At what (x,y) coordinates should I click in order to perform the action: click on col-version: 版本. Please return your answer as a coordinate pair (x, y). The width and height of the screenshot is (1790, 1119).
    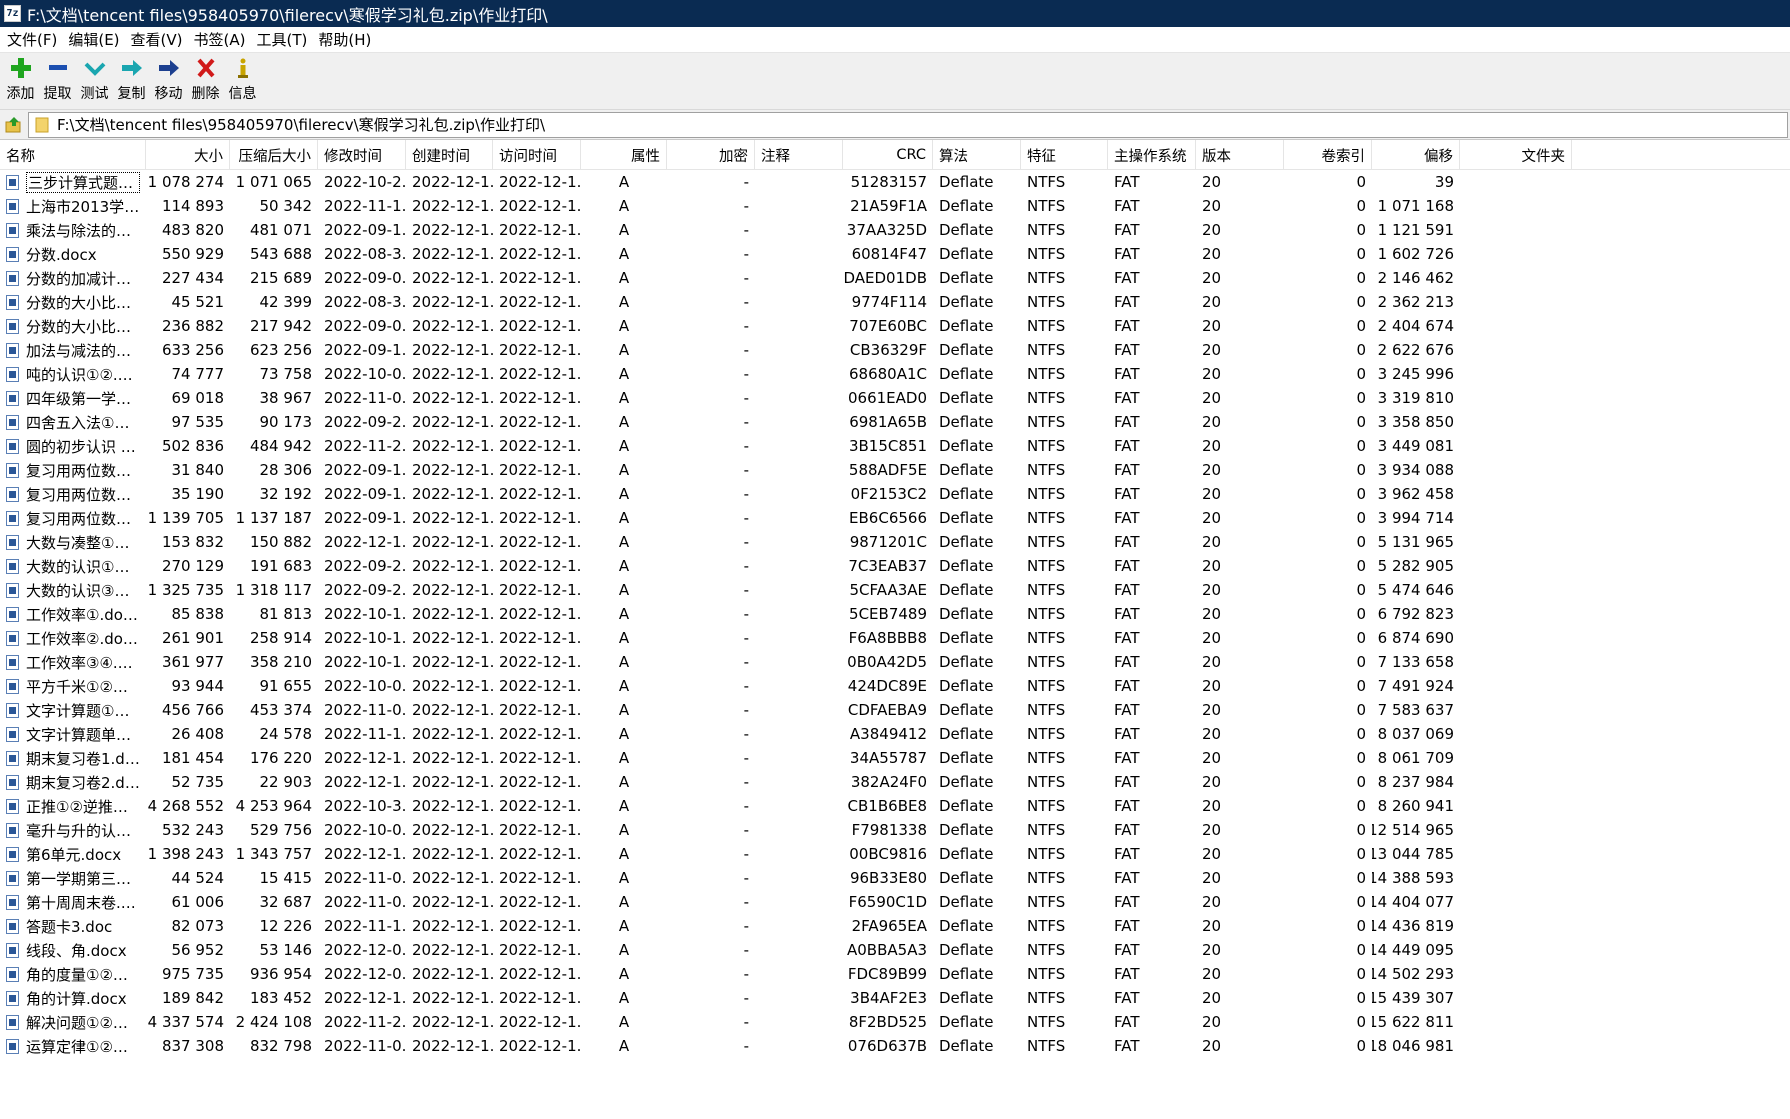
    Looking at the image, I should click on (1240, 155).